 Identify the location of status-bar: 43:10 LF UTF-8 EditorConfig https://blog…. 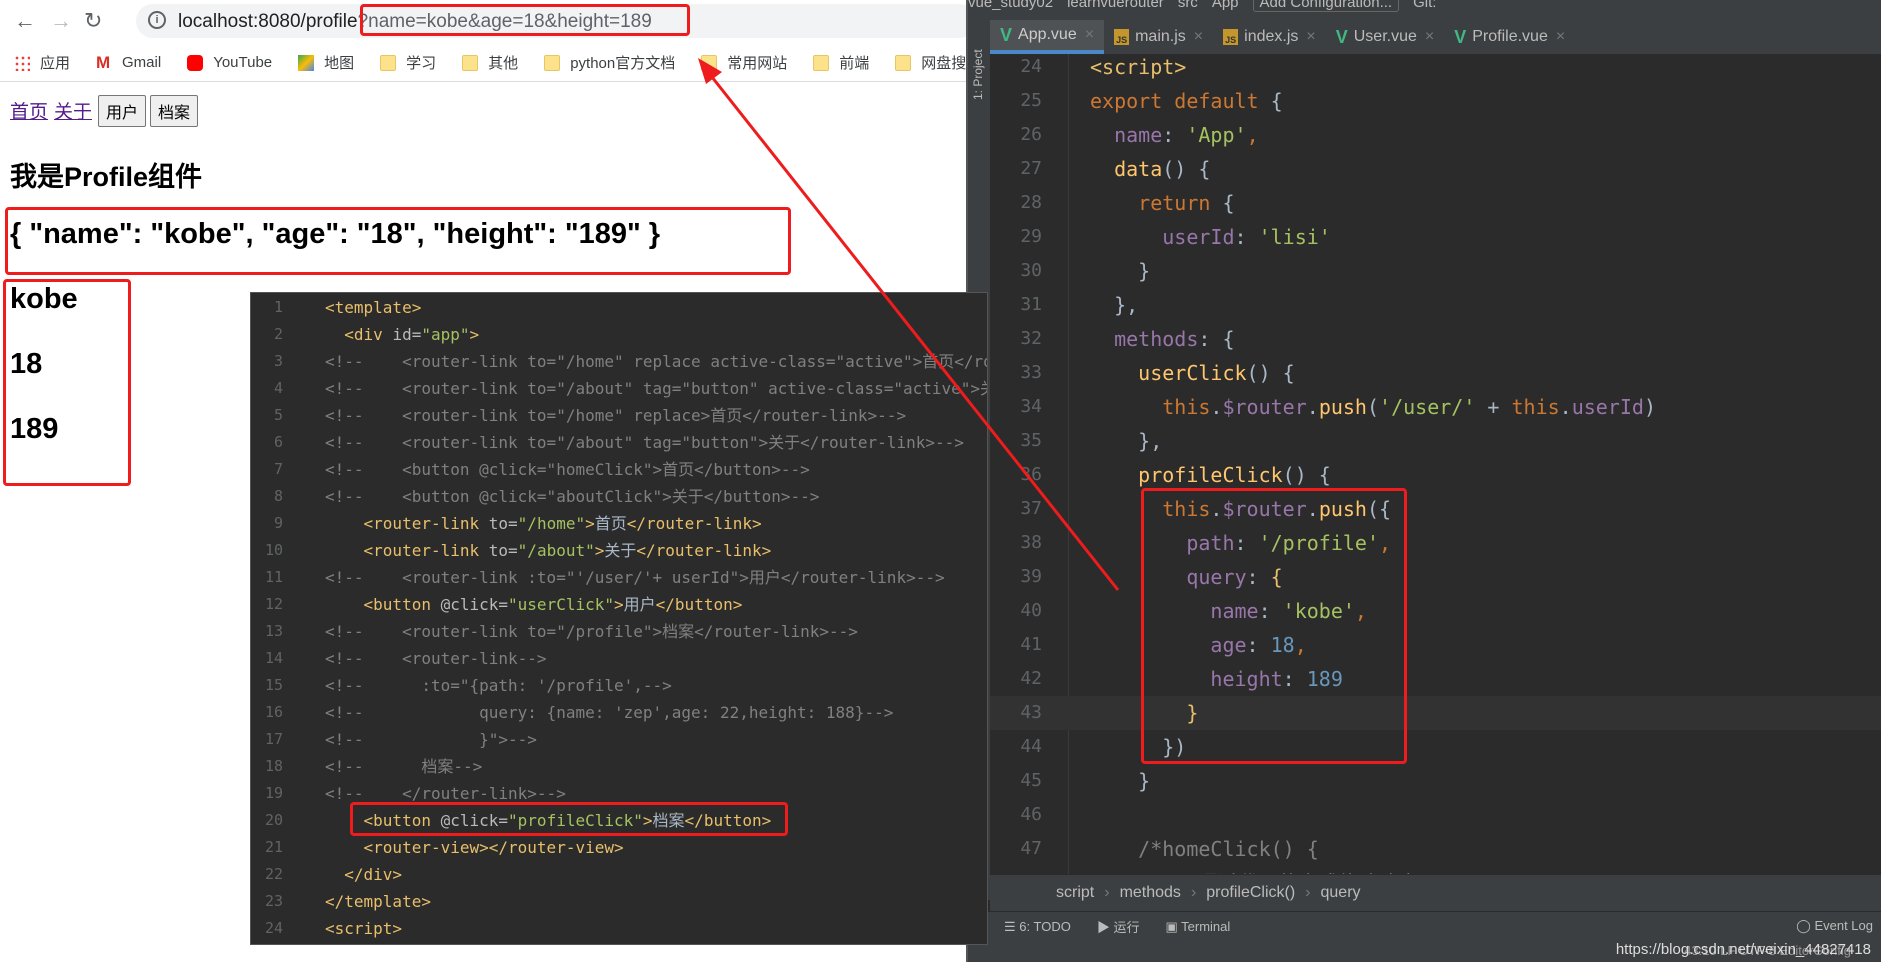
(1424, 951).